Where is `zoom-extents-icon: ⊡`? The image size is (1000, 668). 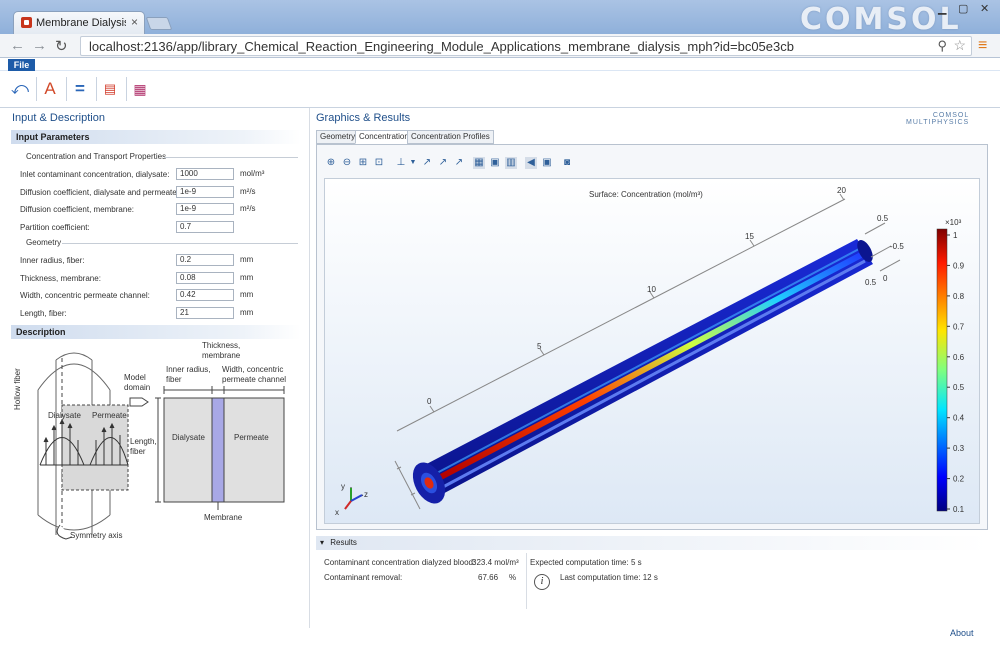
zoom-extents-icon: ⊡ is located at coordinates (379, 163).